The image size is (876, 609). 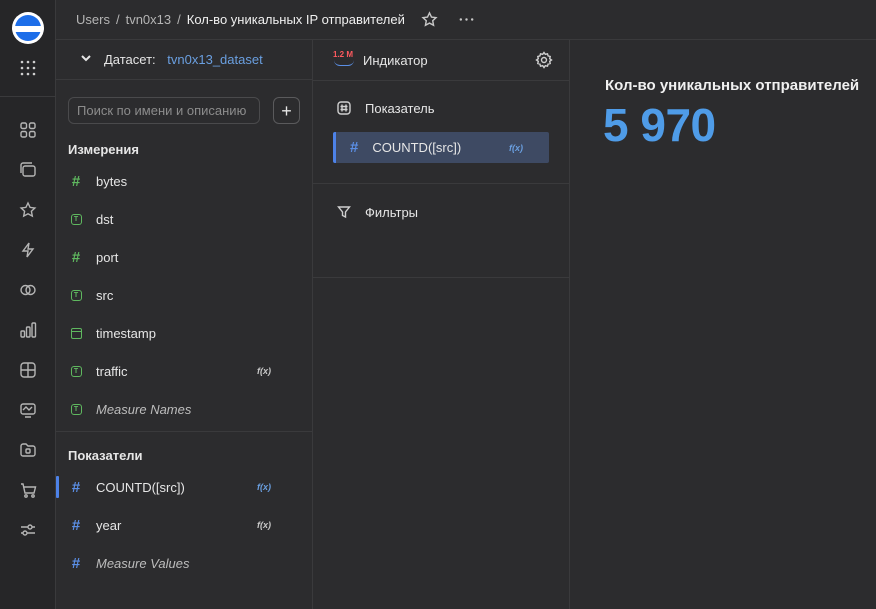 I want to click on more-actions-icon, so click(x=466, y=19).